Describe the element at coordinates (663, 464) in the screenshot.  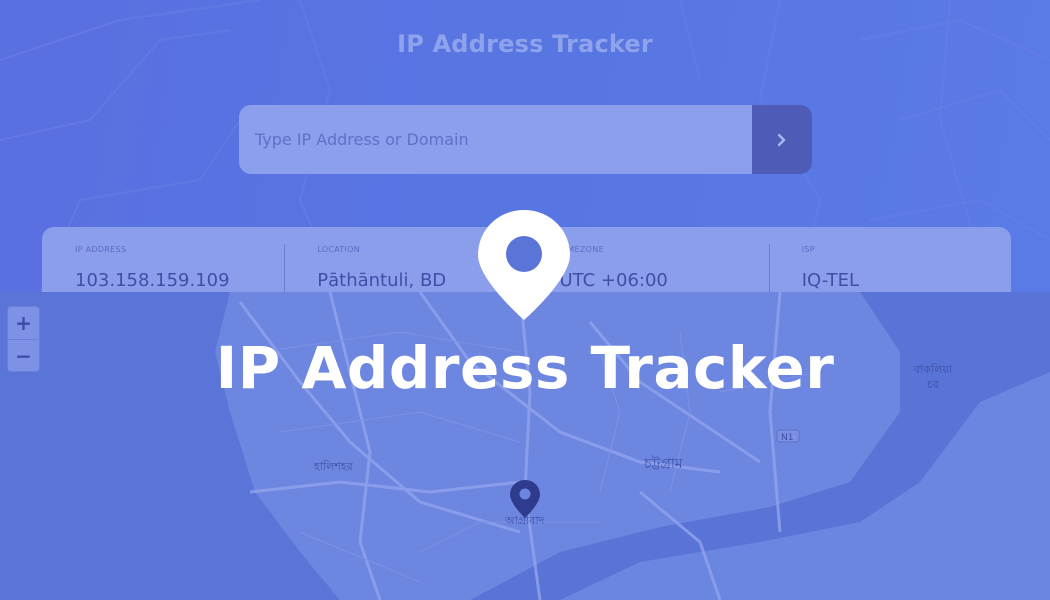
I see `map-label-chattogram: চট্টগ্রাম` at that location.